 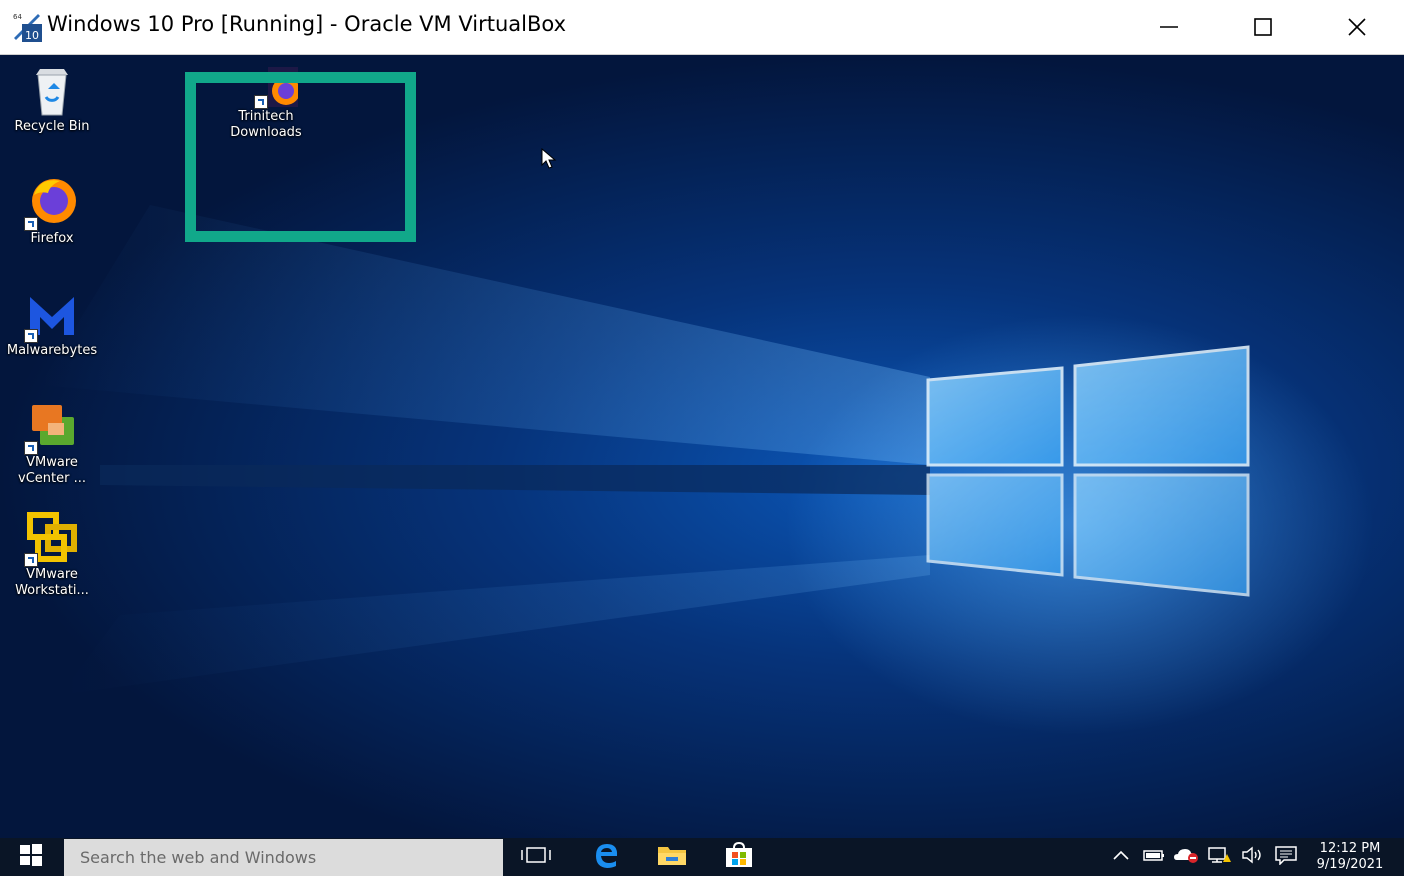 What do you see at coordinates (32, 35) in the screenshot?
I see `svg-text: 10` at bounding box center [32, 35].